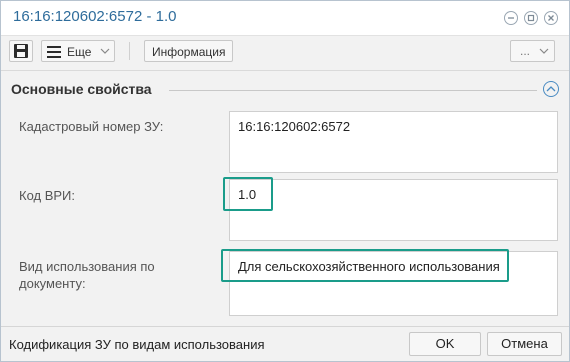 This screenshot has height=362, width=570. I want to click on more-menu-button: Еще, so click(78, 51).